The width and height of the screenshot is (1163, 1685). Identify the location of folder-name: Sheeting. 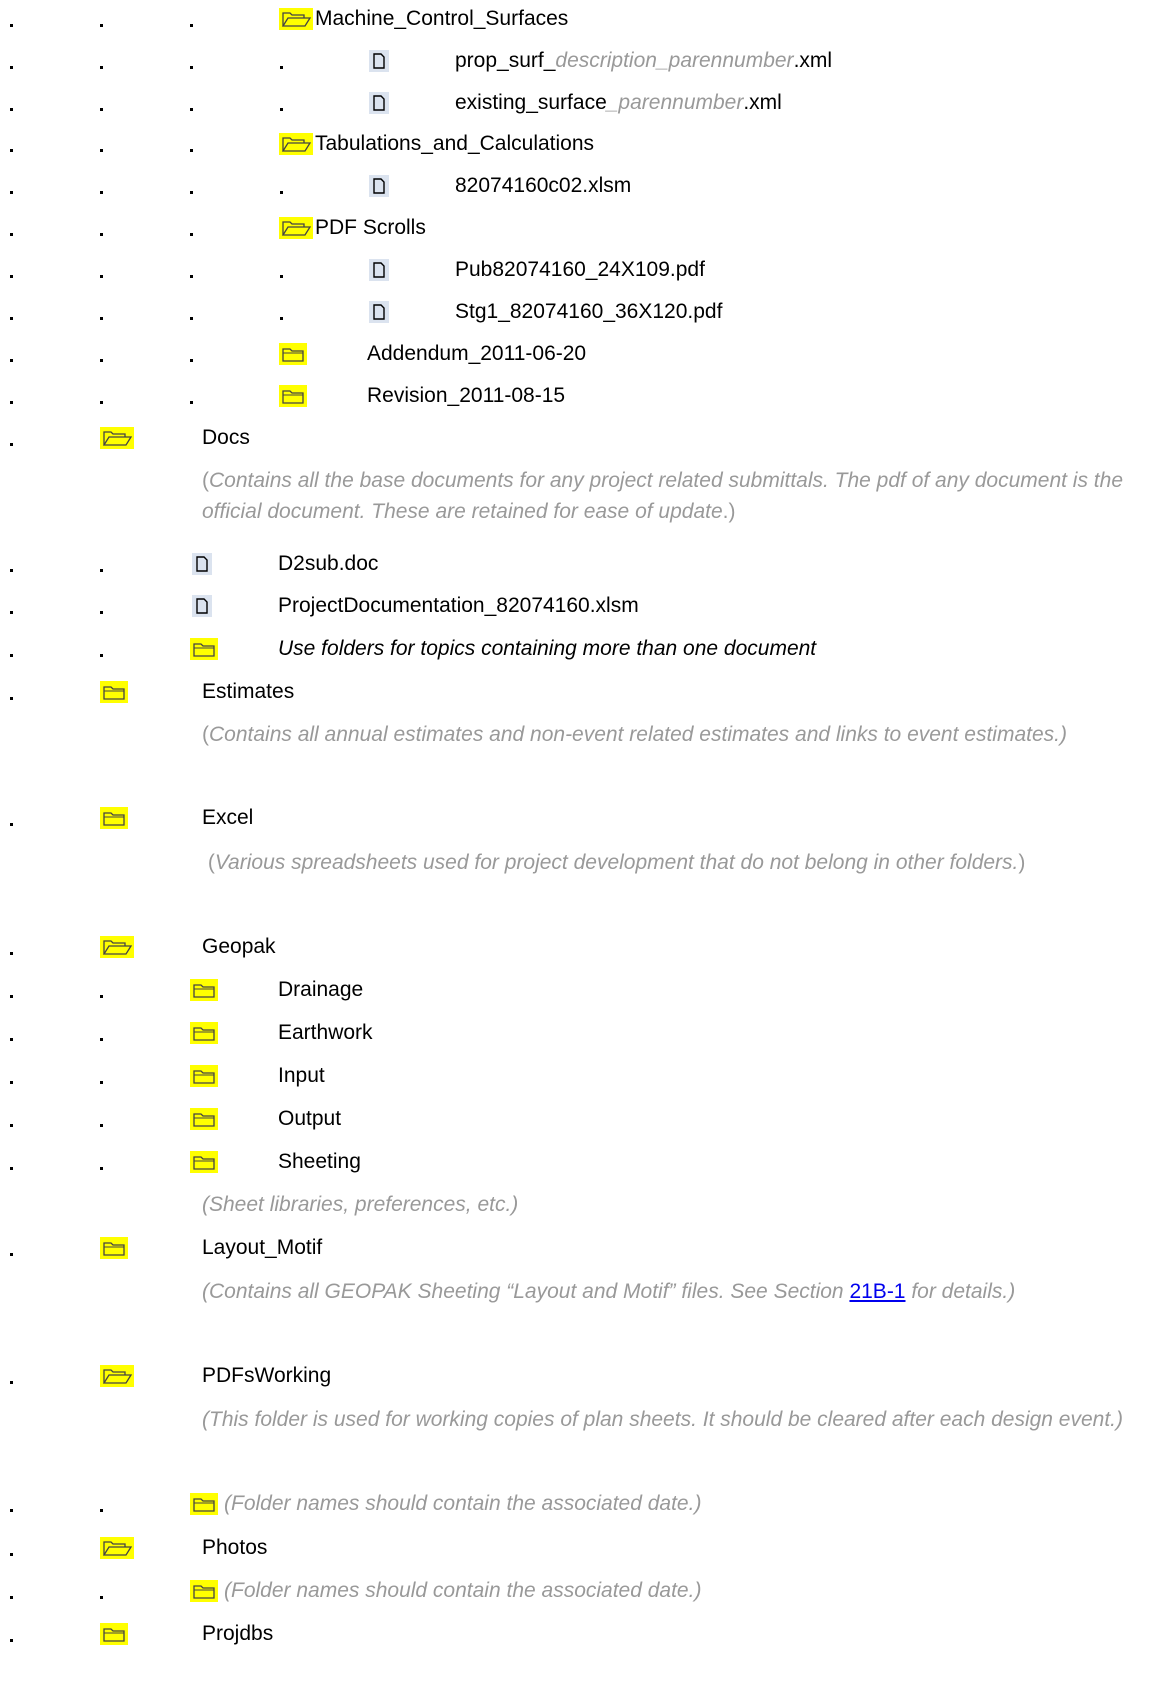
(319, 1161).